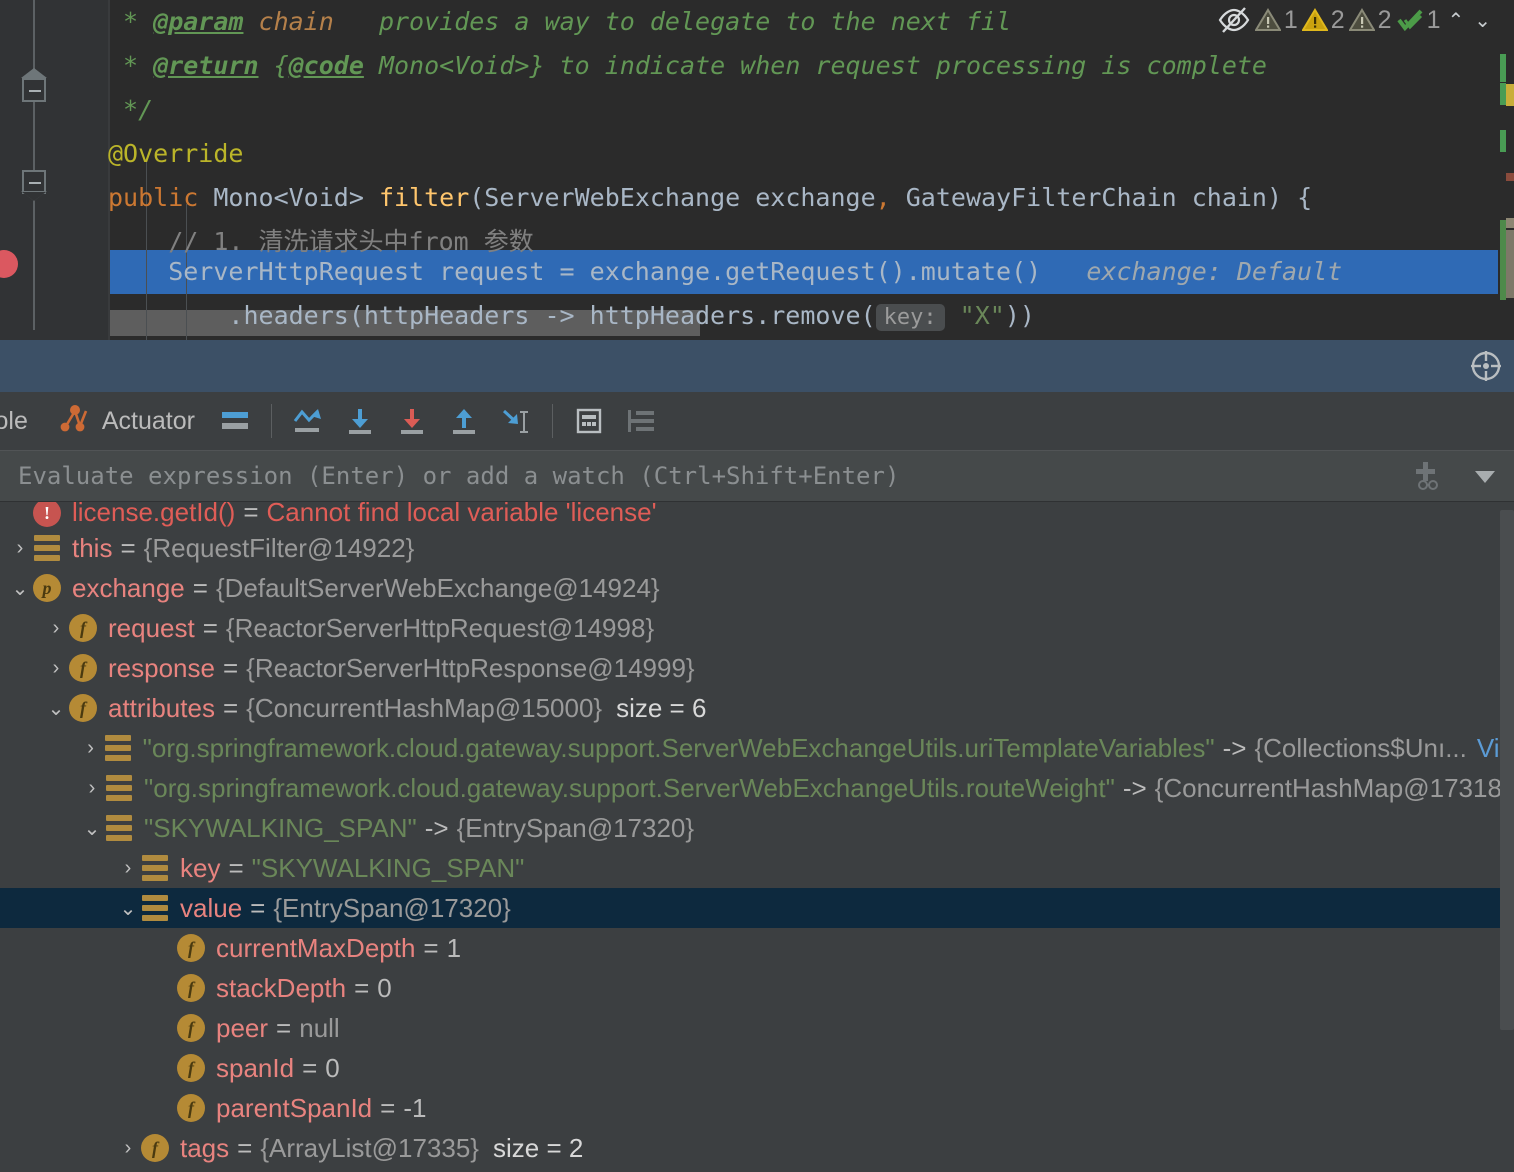  What do you see at coordinates (34, 88) in the screenshot?
I see `fold-marker-top` at bounding box center [34, 88].